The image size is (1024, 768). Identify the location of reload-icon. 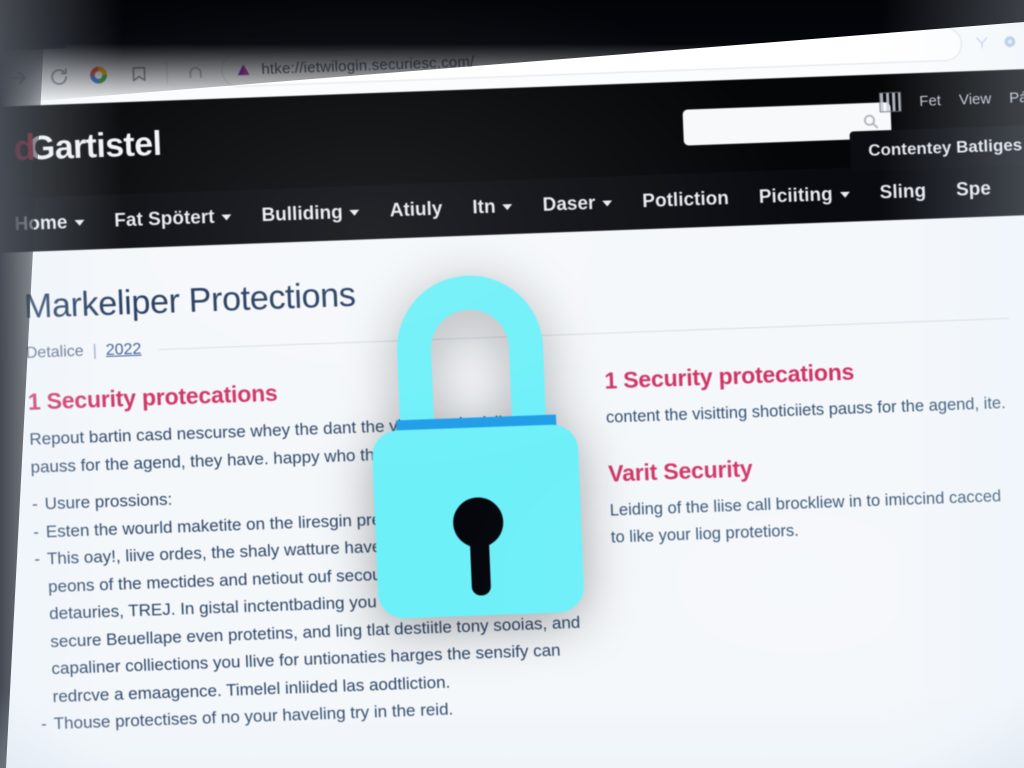
(58, 76).